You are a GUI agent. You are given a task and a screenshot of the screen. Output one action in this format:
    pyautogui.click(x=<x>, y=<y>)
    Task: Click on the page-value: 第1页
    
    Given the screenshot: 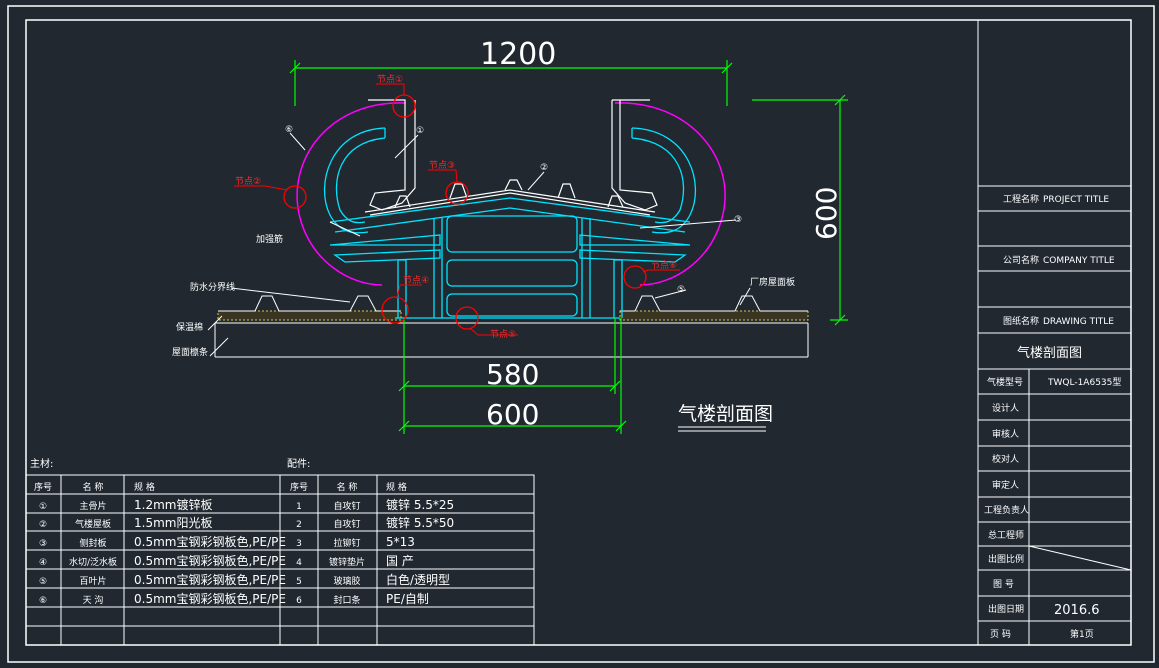 What is the action you would take?
    pyautogui.click(x=1082, y=634)
    